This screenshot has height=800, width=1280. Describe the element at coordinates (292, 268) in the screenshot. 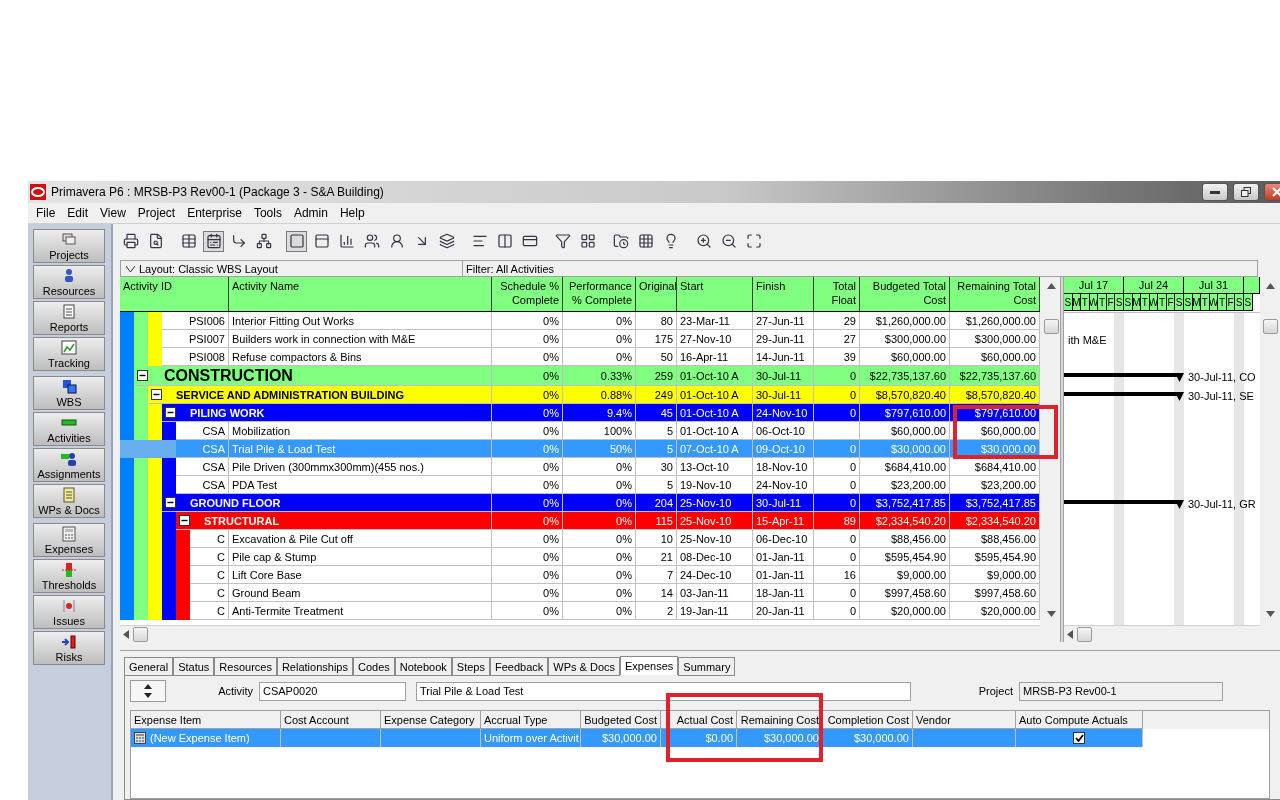

I see `layout-selector: Layout: Classic WBS Layout` at that location.